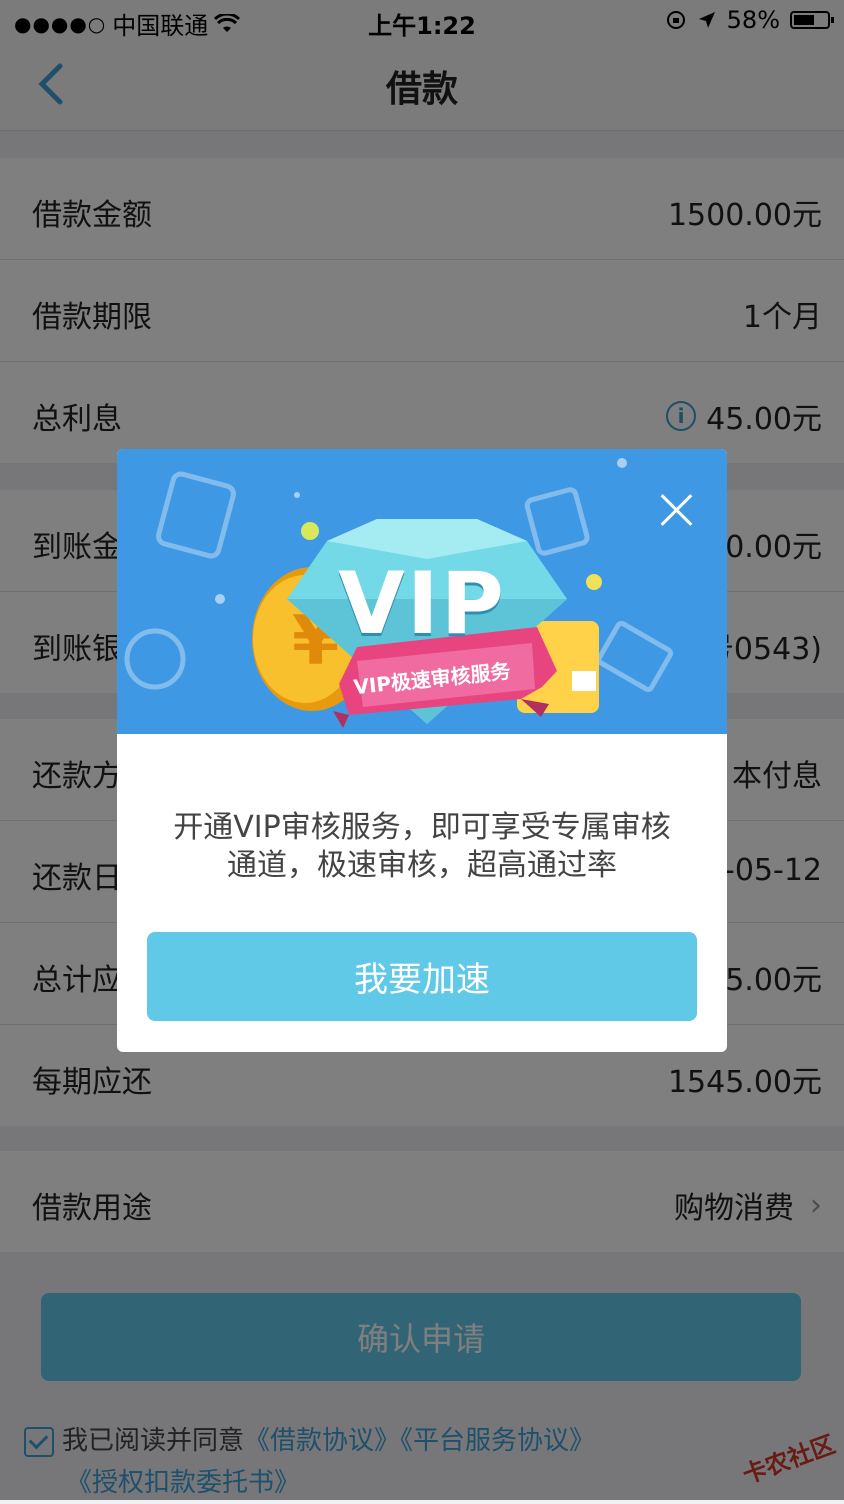 The image size is (844, 1504). I want to click on vip-title: VIP, so click(422, 604).